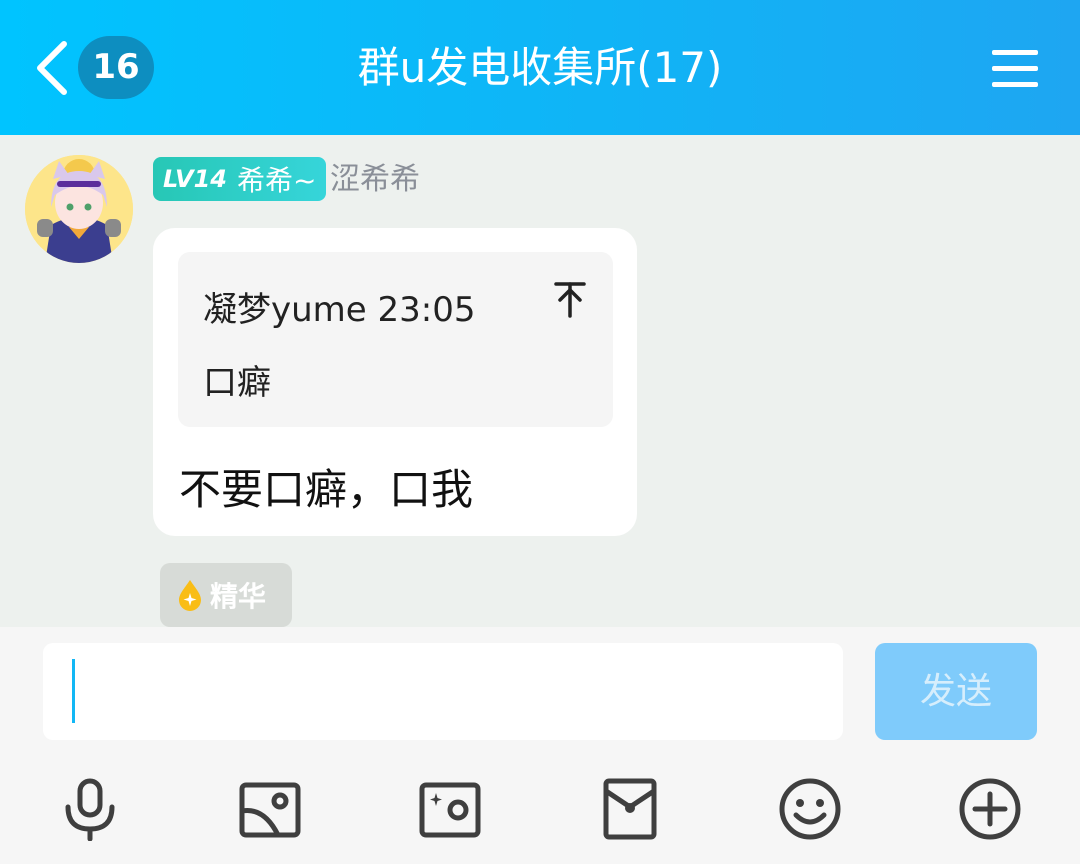 Image resolution: width=1080 pixels, height=864 pixels. I want to click on sender-avatar, so click(79, 209).